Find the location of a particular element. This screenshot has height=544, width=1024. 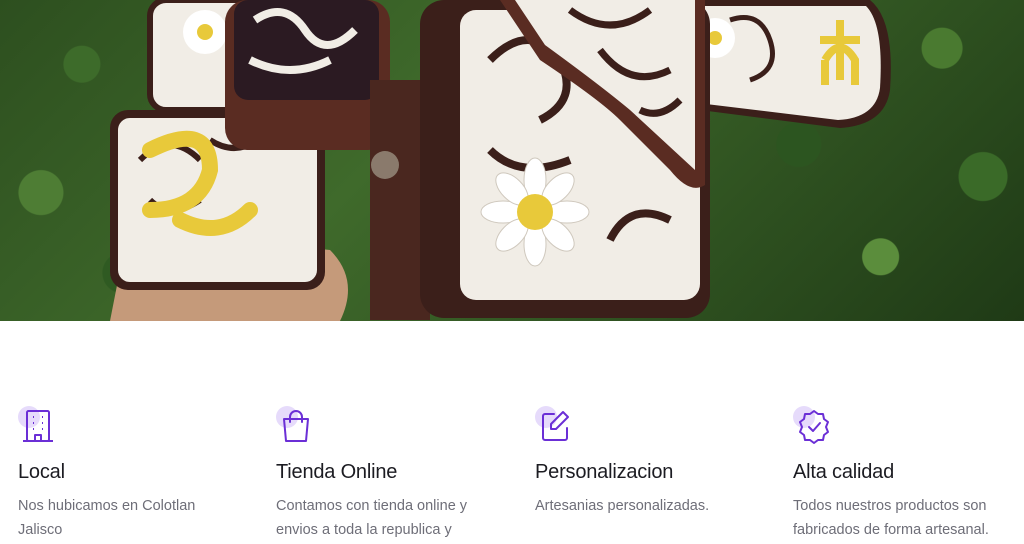

feature-title: Tienda Online is located at coordinates (337, 472).